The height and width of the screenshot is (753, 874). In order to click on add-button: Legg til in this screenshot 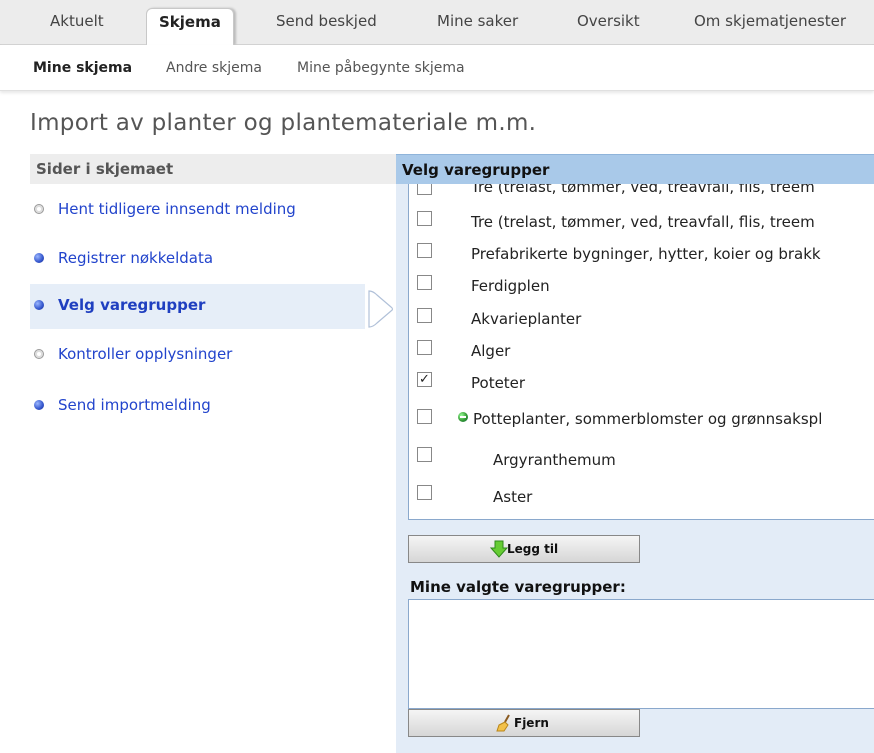, I will do `click(524, 549)`.